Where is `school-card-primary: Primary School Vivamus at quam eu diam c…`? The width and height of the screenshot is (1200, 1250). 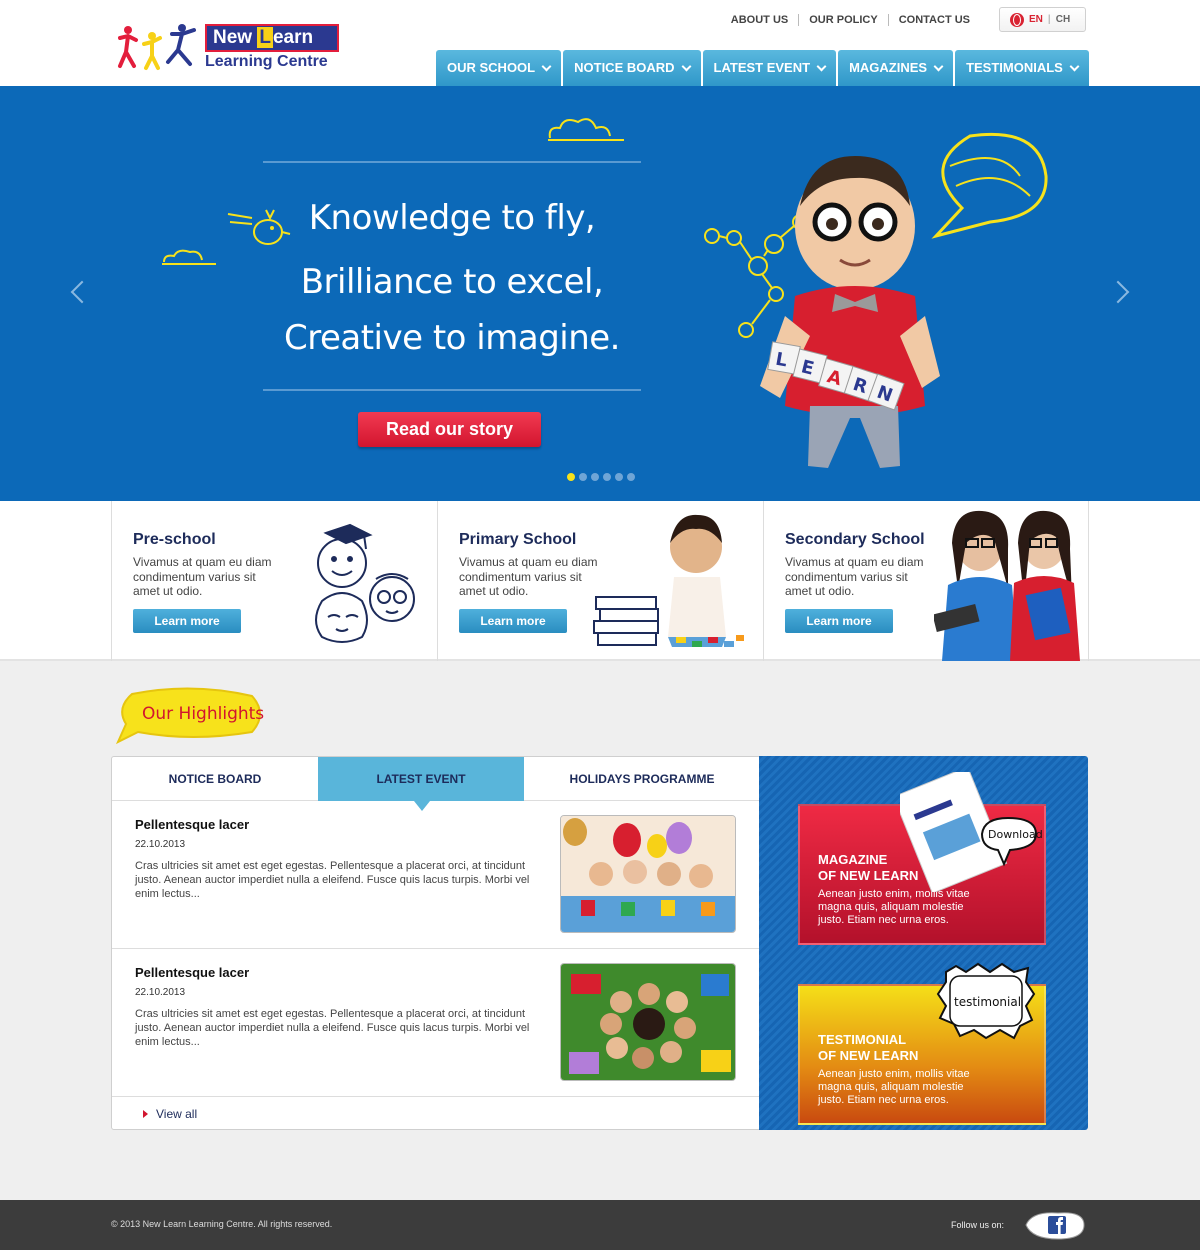 school-card-primary: Primary School Vivamus at quam eu diam c… is located at coordinates (600, 581).